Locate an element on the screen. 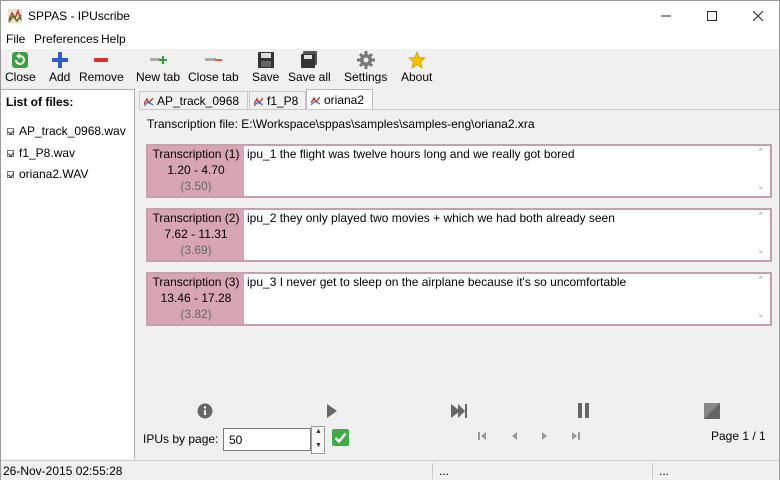  ipu-label: Transcription (2) 7.62 - 11.31 (3.69) is located at coordinates (196, 235).